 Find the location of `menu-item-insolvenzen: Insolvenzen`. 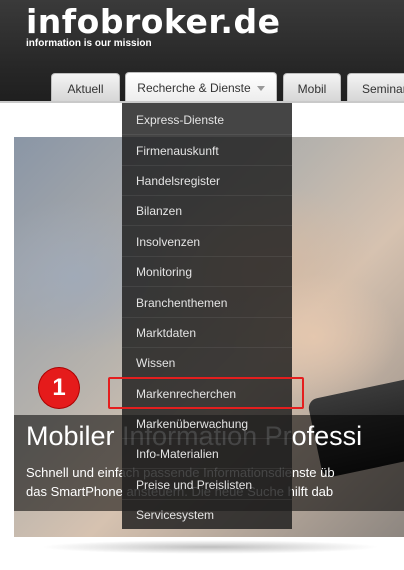

menu-item-insolvenzen: Insolvenzen is located at coordinates (168, 242).